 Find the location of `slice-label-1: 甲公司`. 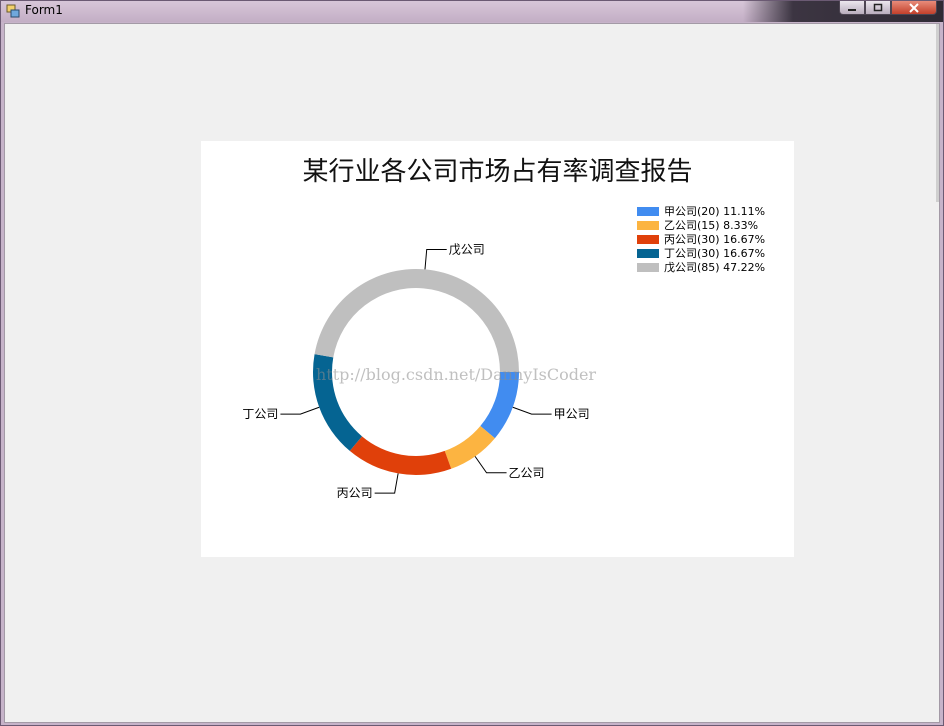

slice-label-1: 甲公司 is located at coordinates (572, 414).